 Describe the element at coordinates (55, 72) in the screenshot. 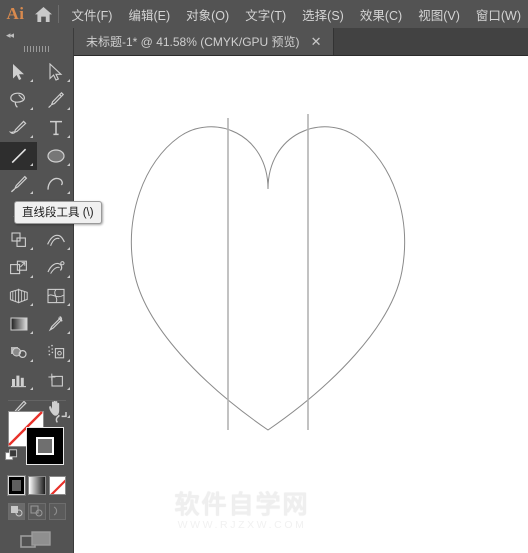

I see `direct-selection-tool` at that location.